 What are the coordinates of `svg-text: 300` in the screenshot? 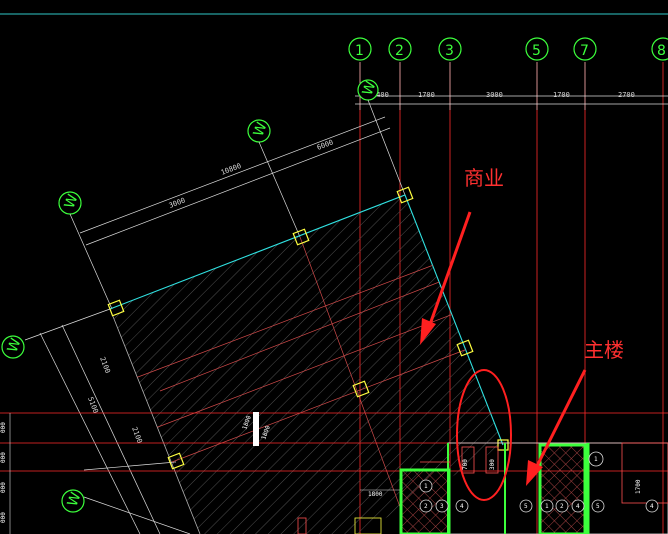 It's located at (492, 464).